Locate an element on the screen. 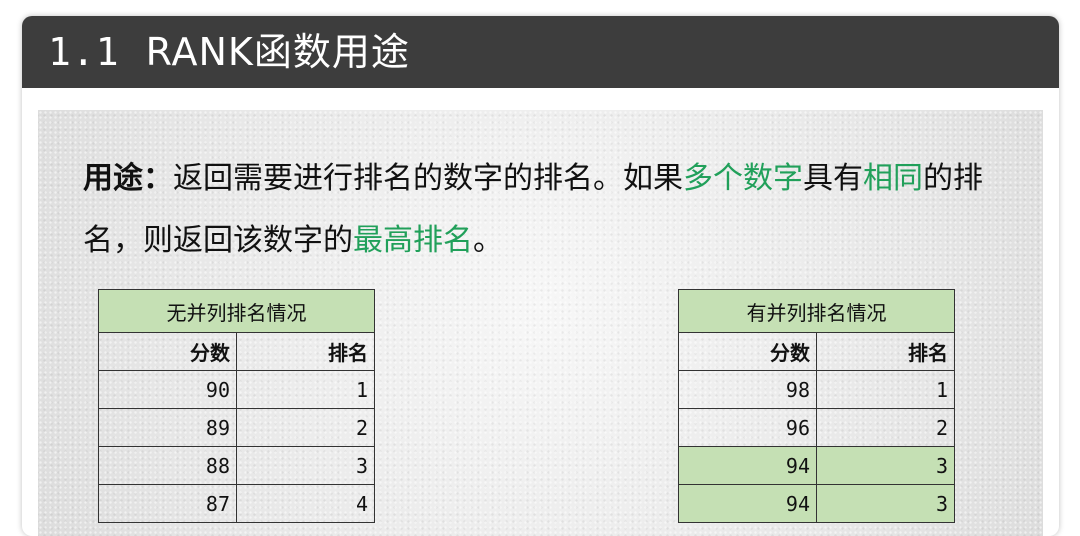 Image resolution: width=1080 pixels, height=536 pixels. score-cell: 98 is located at coordinates (747, 389).